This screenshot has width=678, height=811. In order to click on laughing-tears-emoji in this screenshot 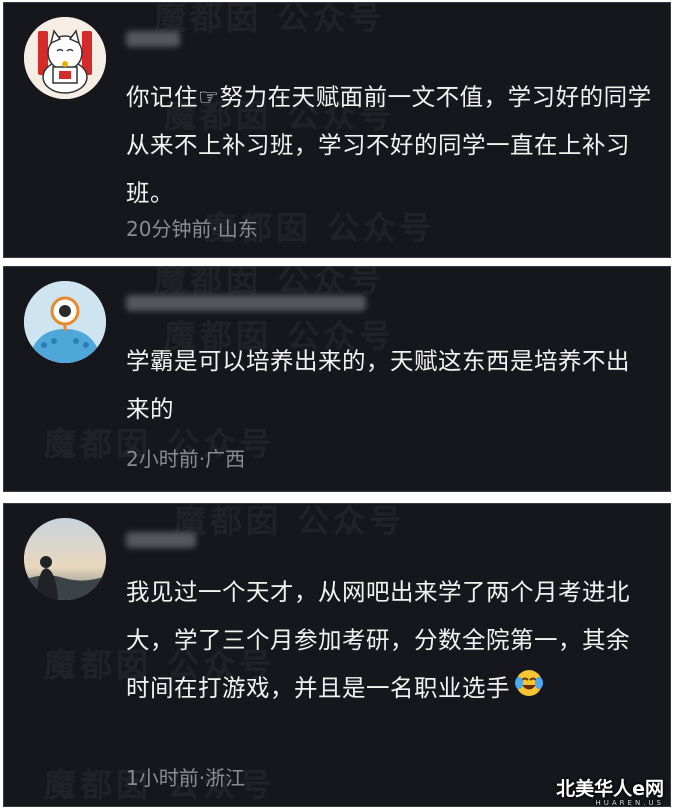, I will do `click(529, 690)`.